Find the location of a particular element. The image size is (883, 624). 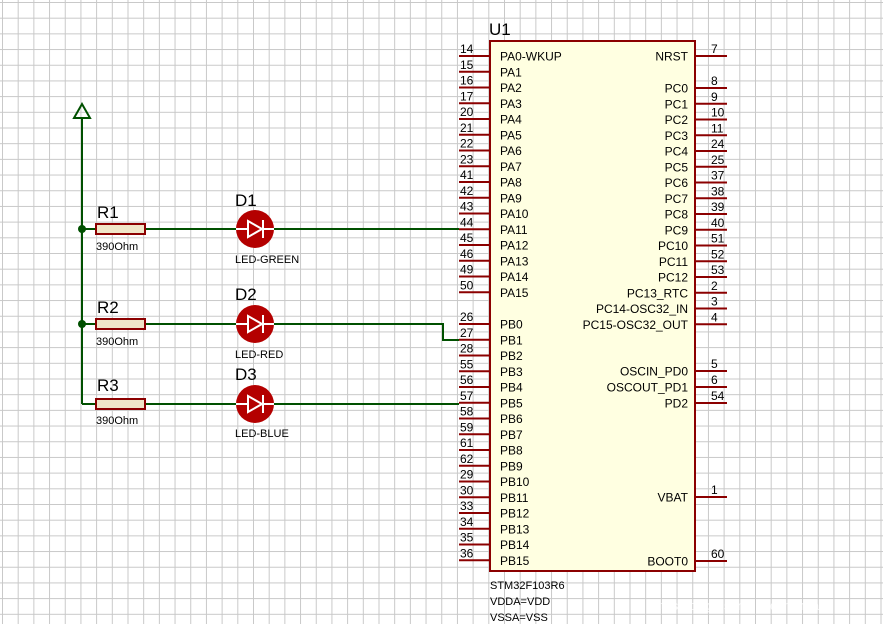

pin-number: 59 is located at coordinates (467, 427).